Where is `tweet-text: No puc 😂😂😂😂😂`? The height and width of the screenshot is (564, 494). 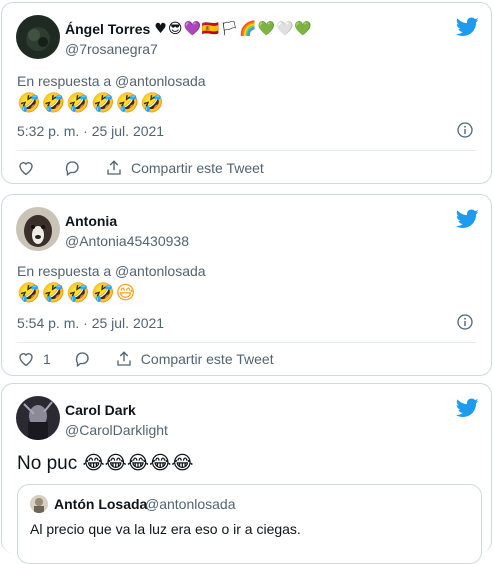
tweet-text: No puc 😂😂😂😂😂 is located at coordinates (105, 463).